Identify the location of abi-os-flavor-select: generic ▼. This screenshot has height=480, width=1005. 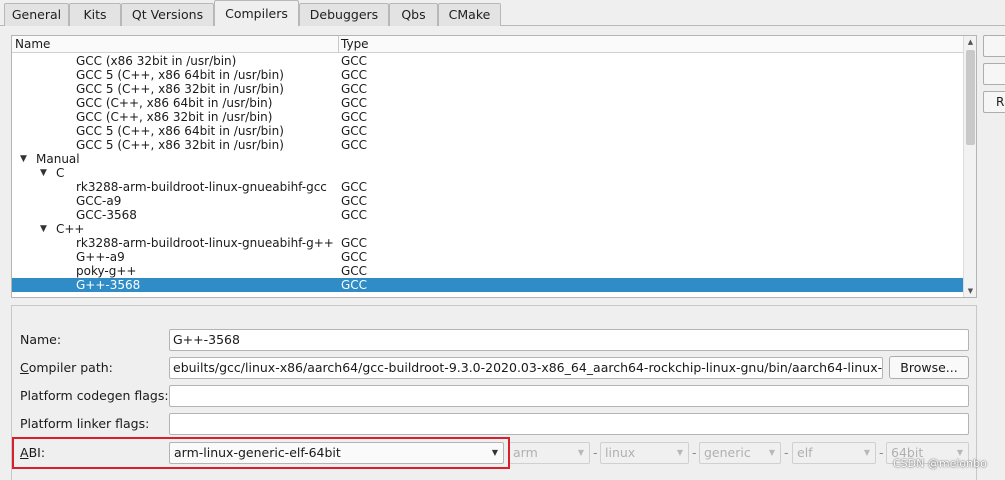
(740, 453).